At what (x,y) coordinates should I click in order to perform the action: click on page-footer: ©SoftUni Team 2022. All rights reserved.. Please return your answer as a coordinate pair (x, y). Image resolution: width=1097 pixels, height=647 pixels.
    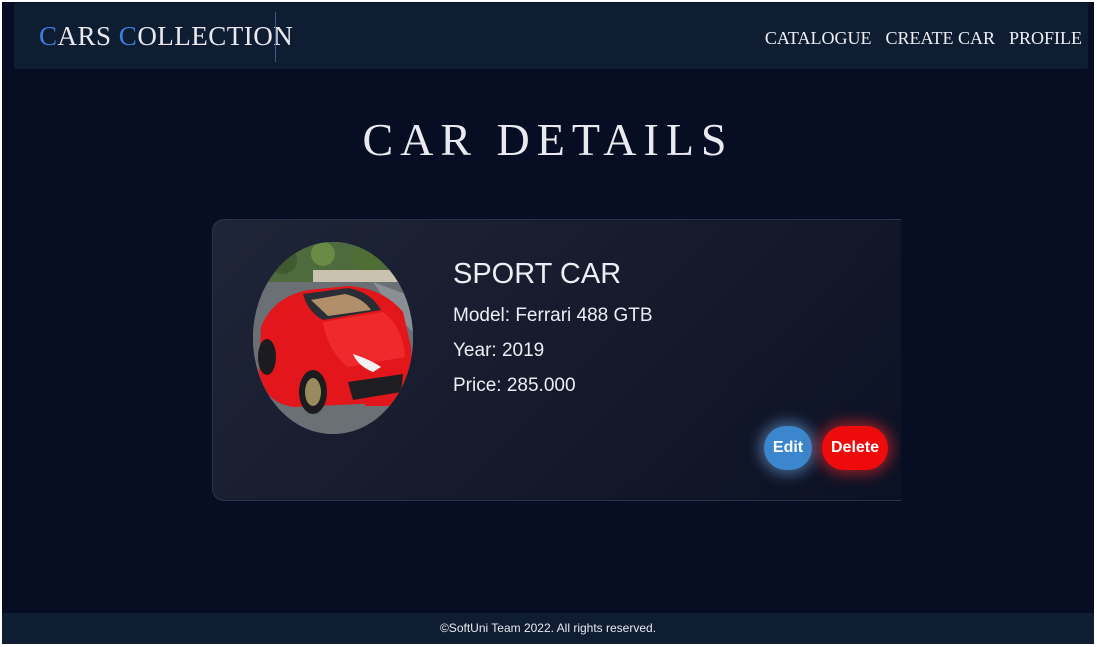
    Looking at the image, I should click on (548, 628).